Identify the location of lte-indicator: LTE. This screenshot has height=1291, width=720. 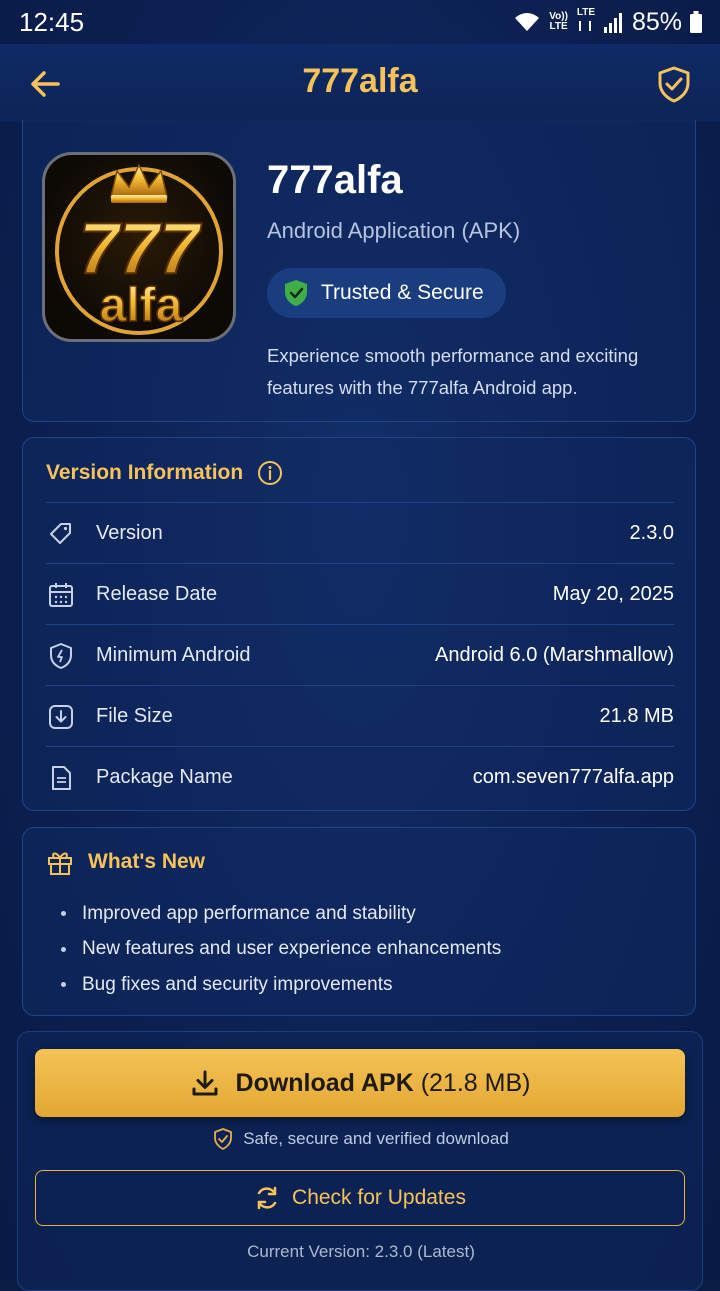
(586, 22).